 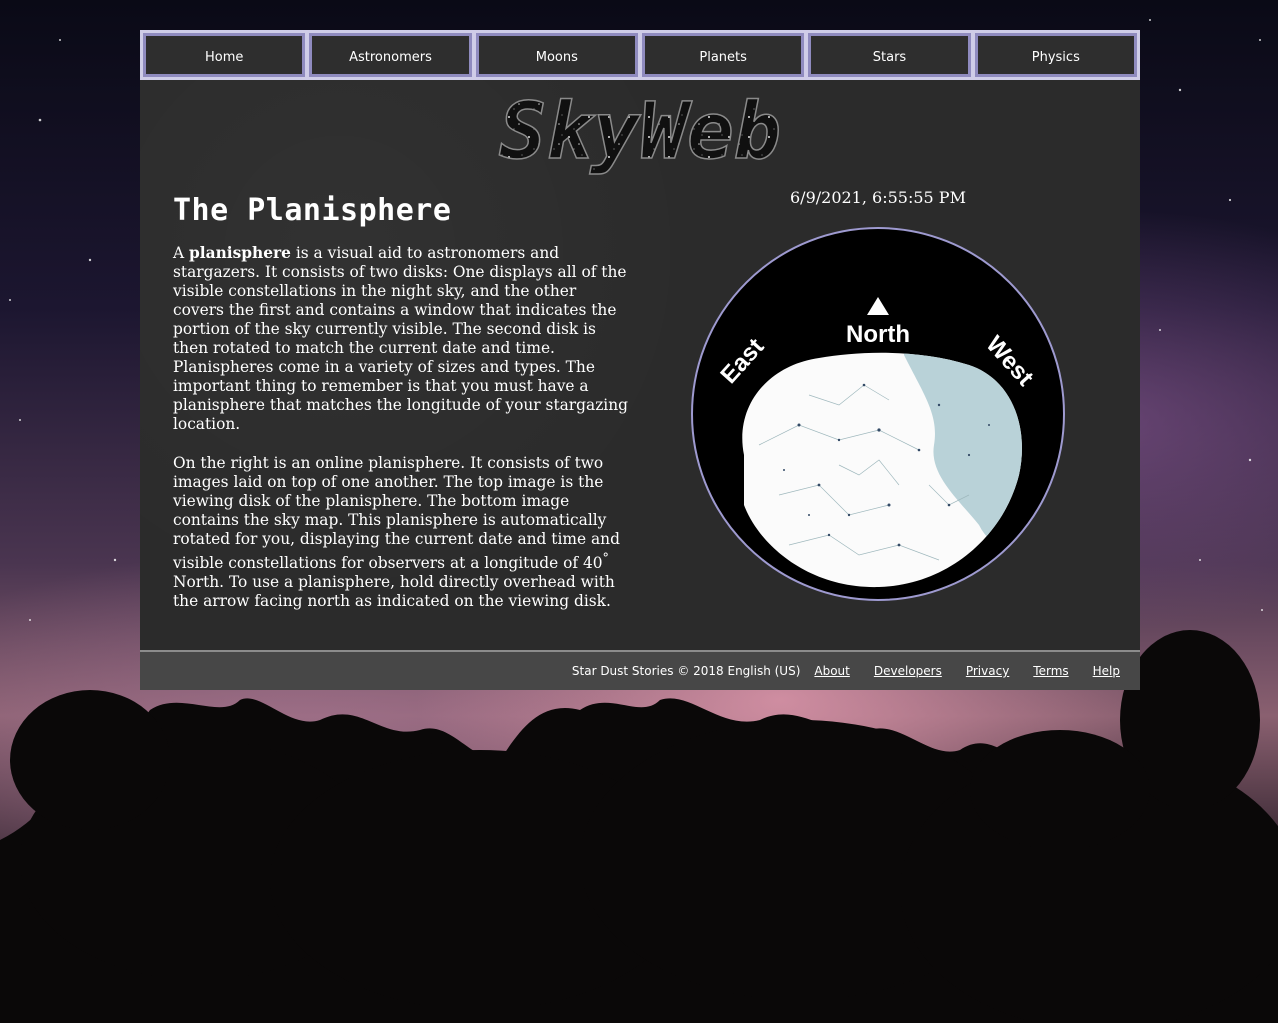 I want to click on nav-planets: Planets, so click(x=723, y=55).